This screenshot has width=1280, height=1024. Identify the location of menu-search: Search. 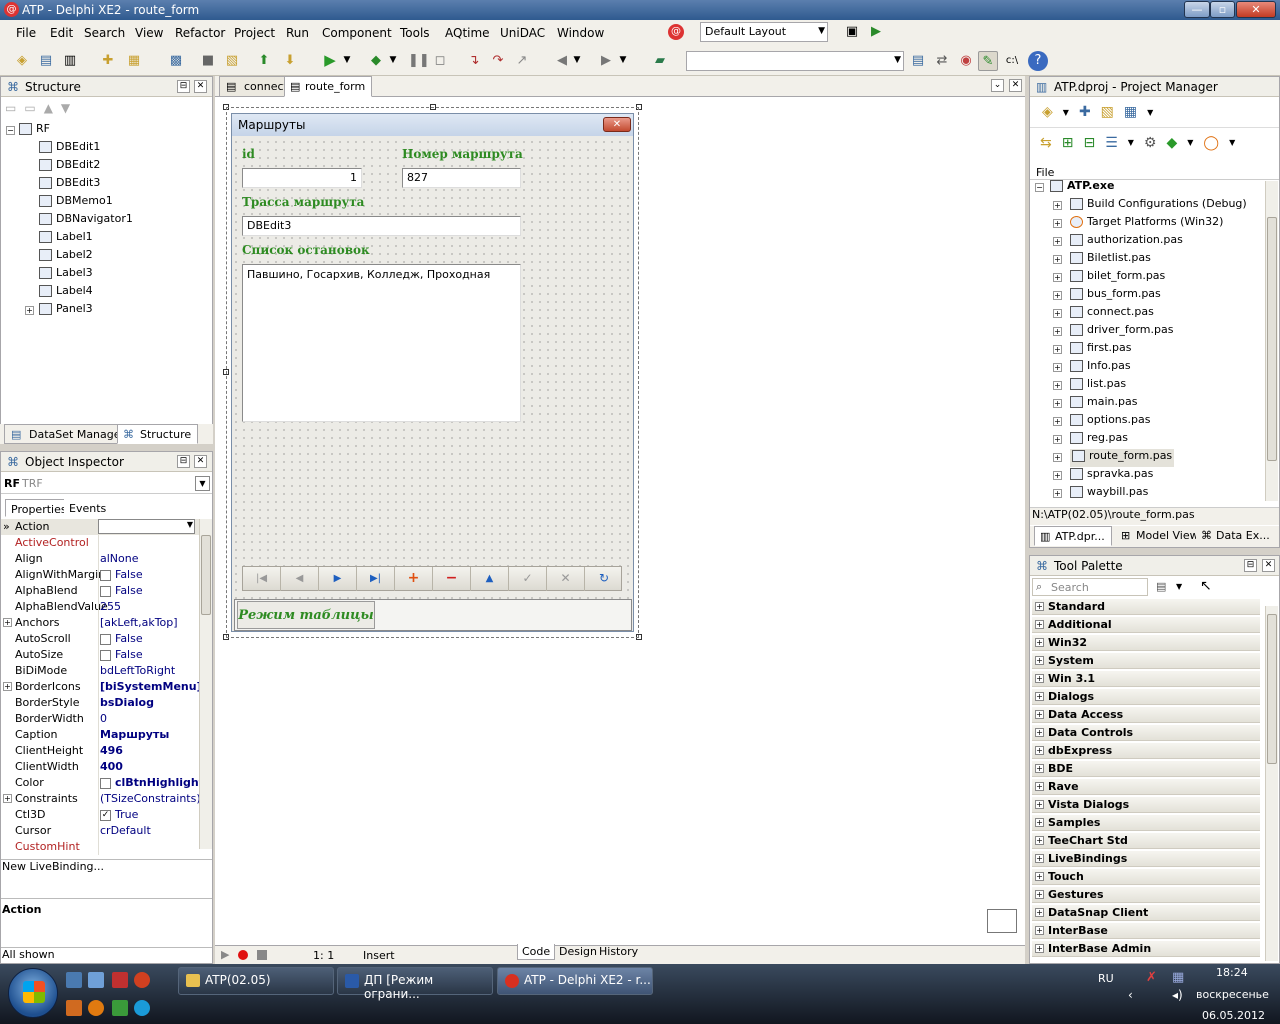
(104, 33).